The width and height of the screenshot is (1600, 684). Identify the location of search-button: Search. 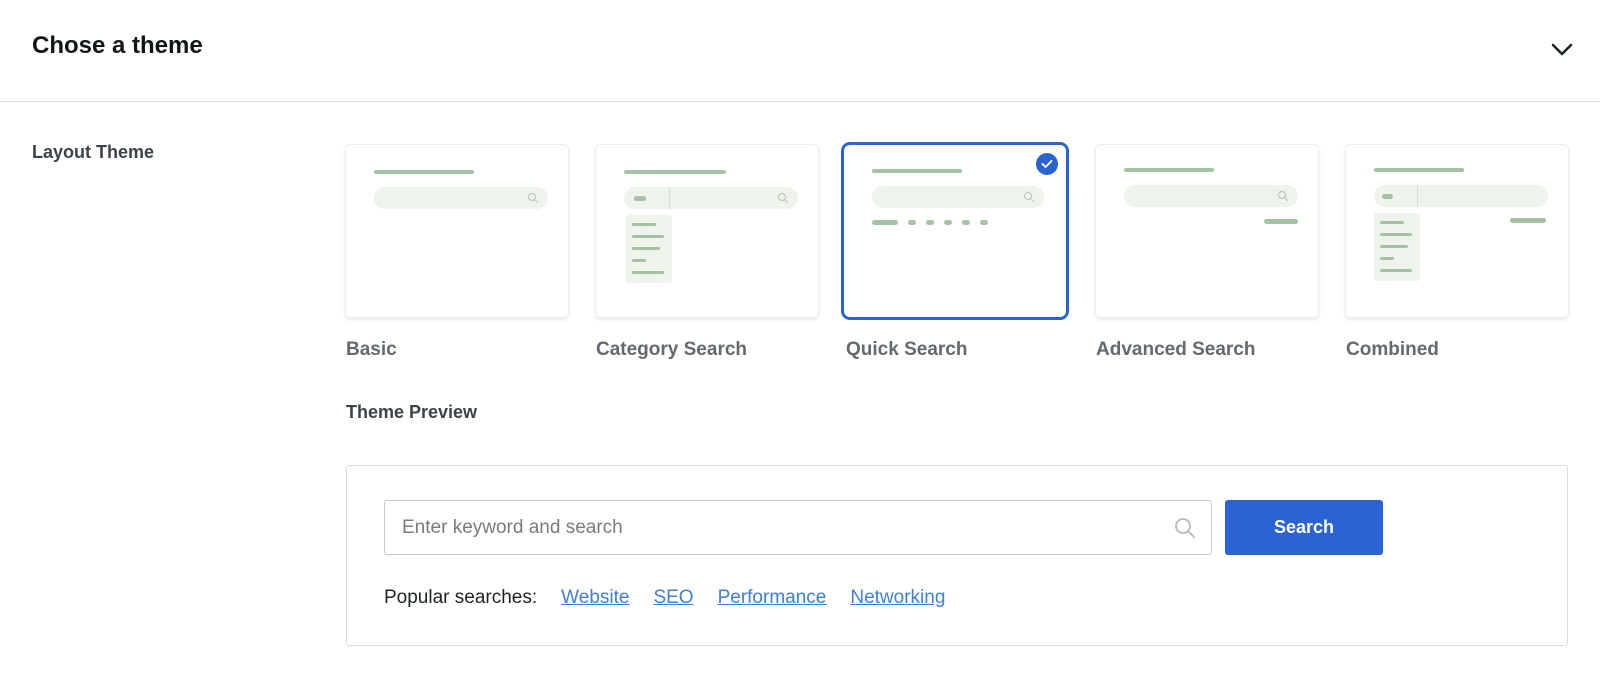
(1304, 527).